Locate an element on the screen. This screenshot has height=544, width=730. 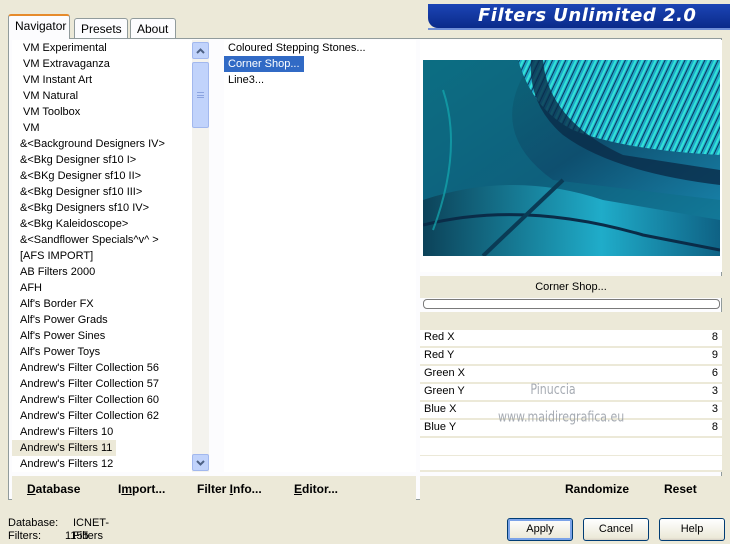
chevron-down-icon is located at coordinates (200, 462).